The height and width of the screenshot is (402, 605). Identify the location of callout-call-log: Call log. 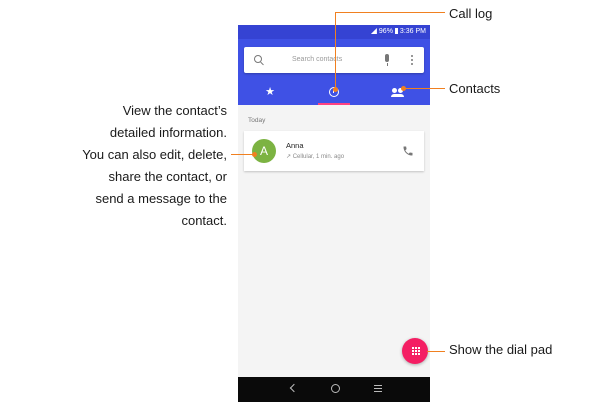
(471, 13).